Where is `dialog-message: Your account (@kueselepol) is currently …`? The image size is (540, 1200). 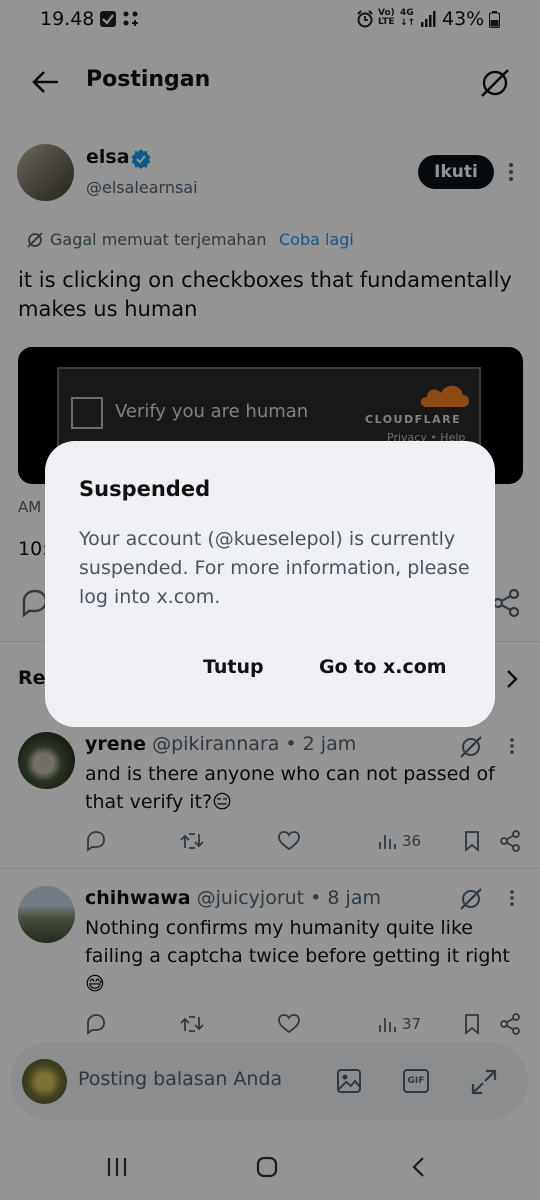 dialog-message: Your account (@kueselepol) is currently … is located at coordinates (274, 568).